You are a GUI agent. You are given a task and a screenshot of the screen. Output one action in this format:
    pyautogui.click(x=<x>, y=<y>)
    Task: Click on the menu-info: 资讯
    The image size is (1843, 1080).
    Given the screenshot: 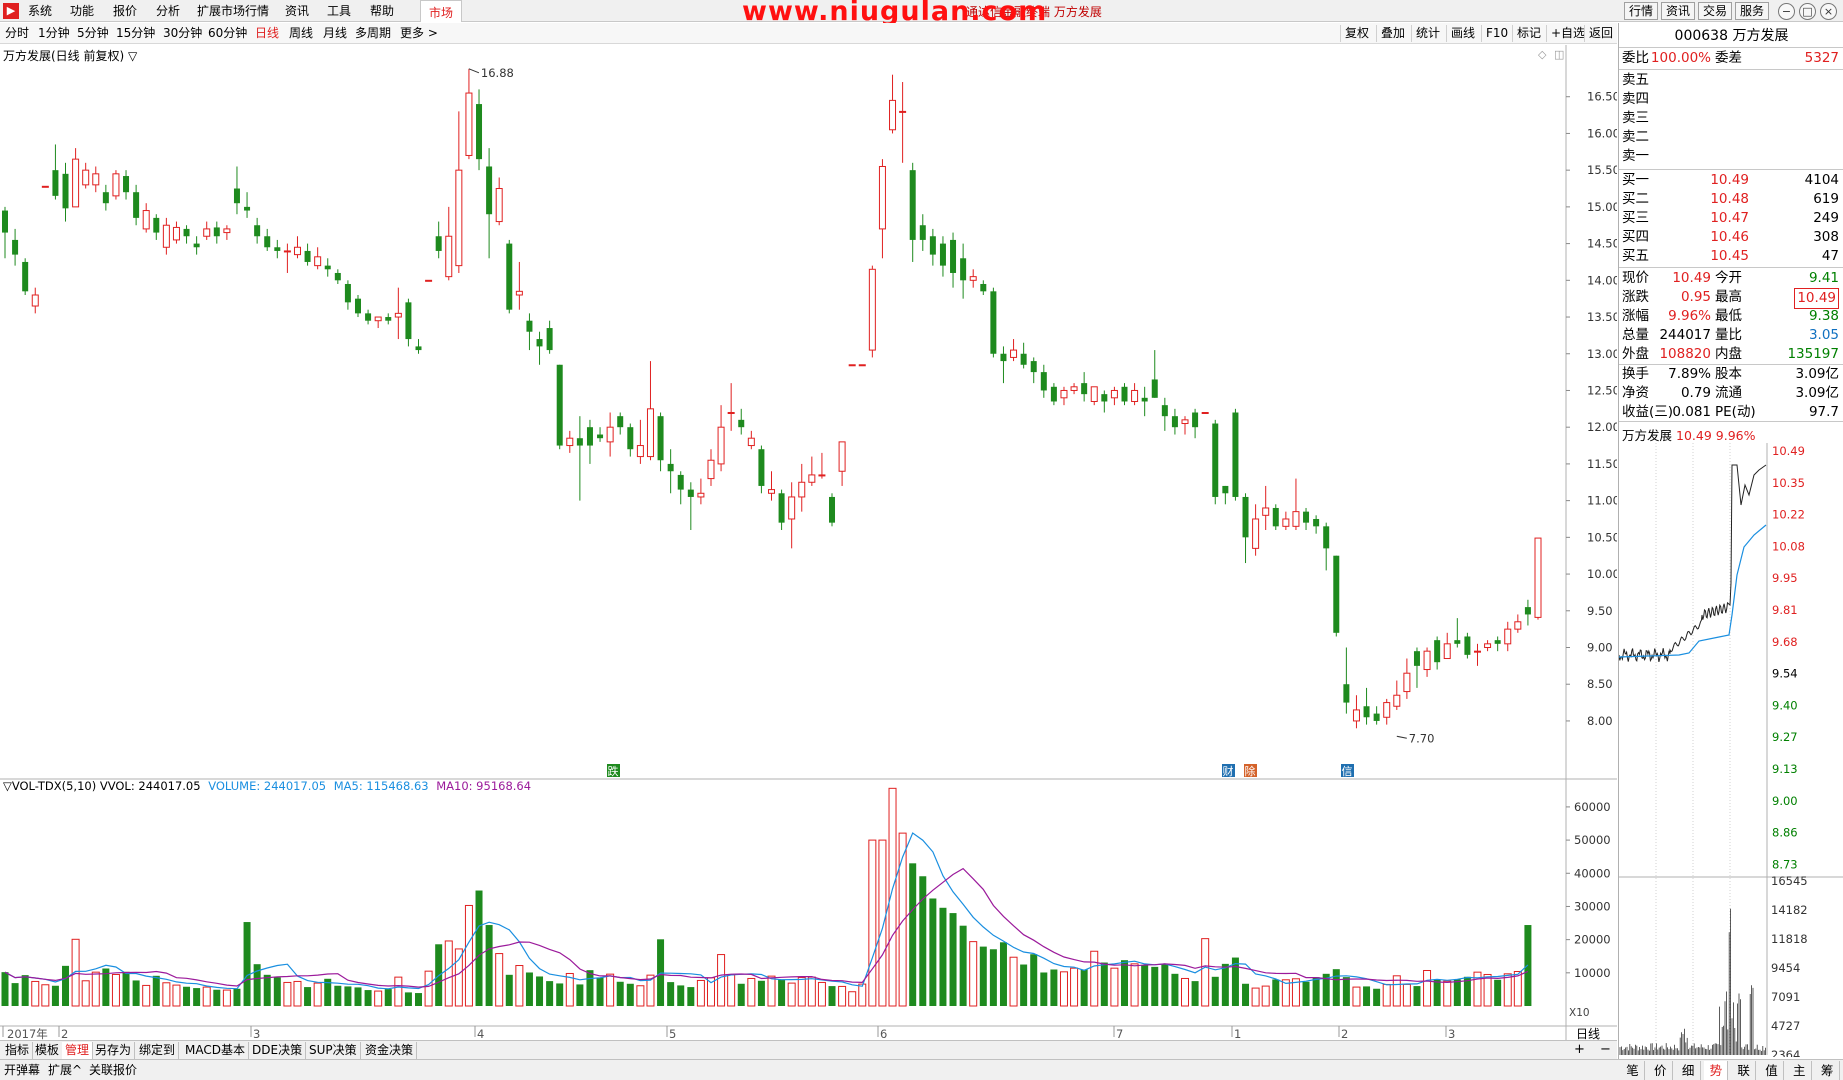 What is the action you would take?
    pyautogui.click(x=297, y=11)
    